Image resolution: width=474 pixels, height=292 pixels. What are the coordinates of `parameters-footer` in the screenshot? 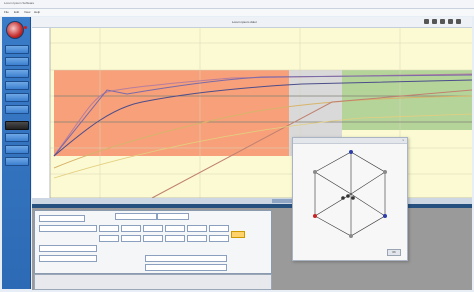 It's located at (153, 282).